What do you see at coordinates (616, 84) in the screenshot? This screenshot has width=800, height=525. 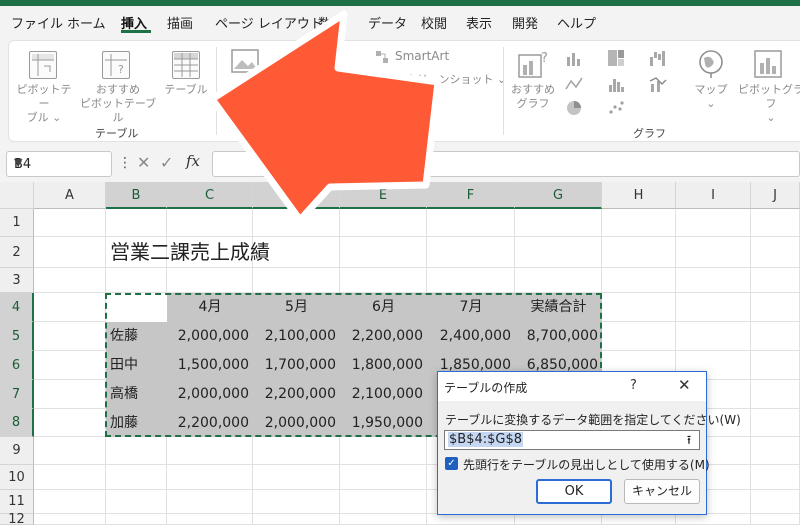 I see `statistic-chart-icon` at bounding box center [616, 84].